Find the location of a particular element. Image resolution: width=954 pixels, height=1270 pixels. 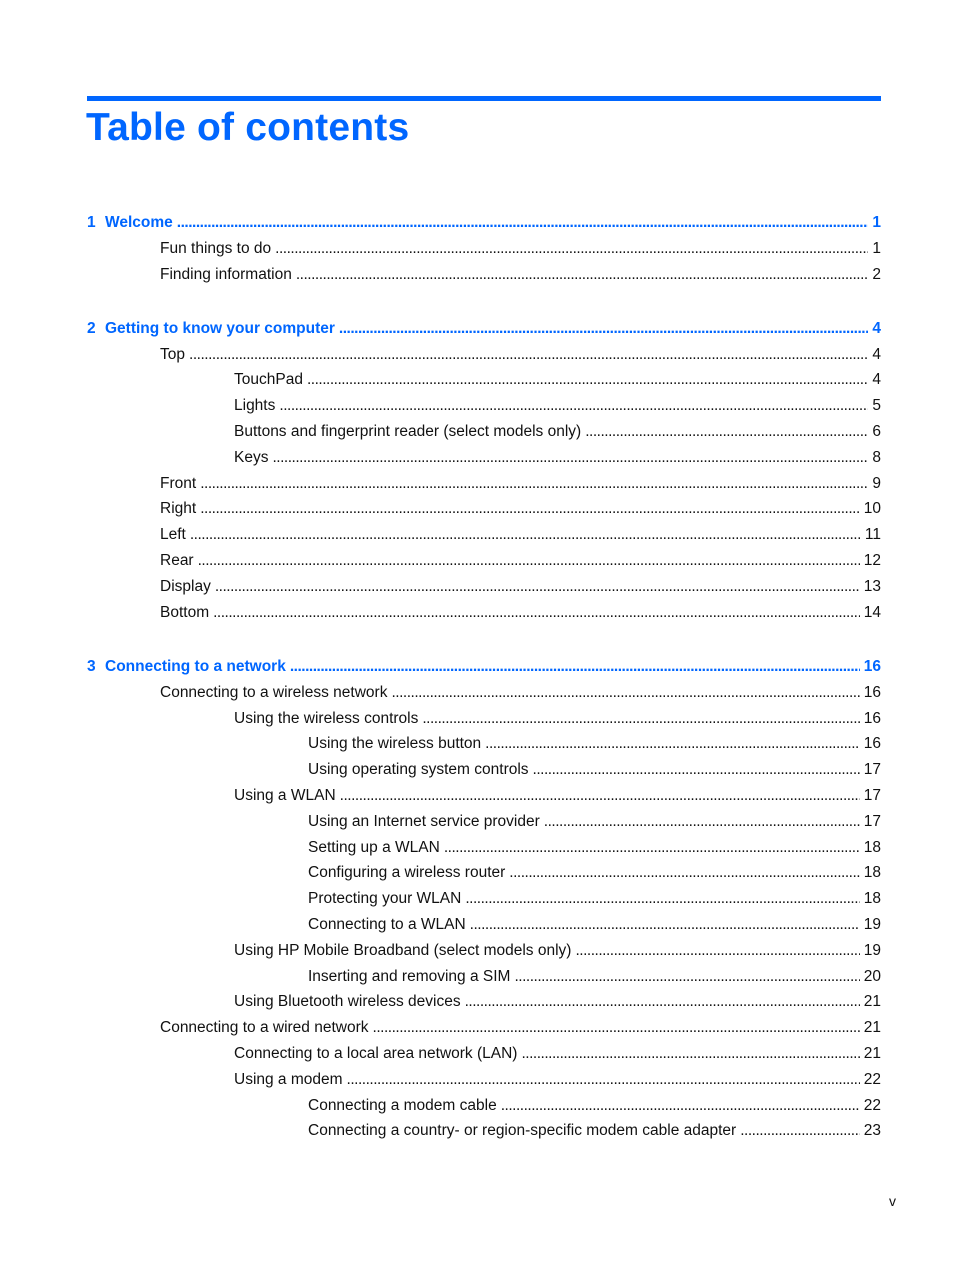

toc-entry-text: Finding information is located at coordinates (226, 274).